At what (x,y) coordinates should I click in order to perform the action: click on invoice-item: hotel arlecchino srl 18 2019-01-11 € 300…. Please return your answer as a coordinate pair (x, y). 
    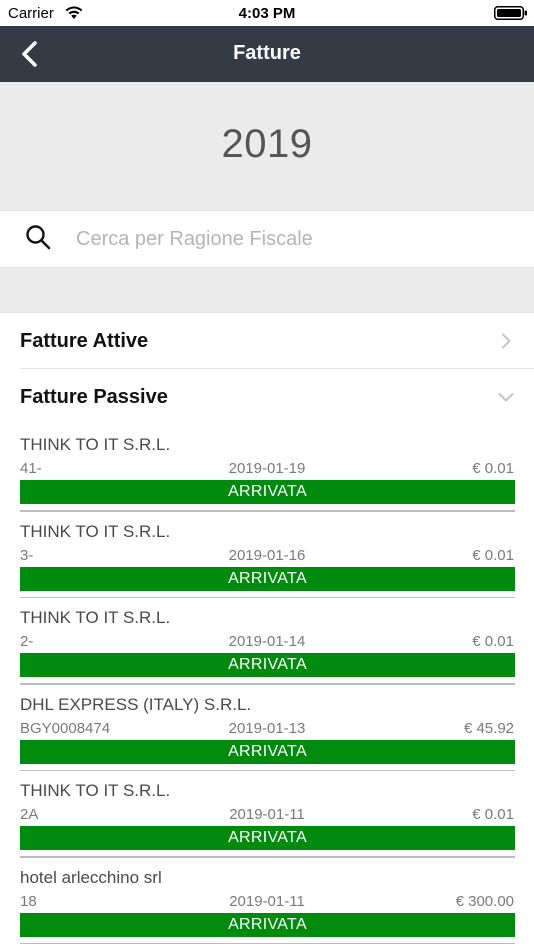
    Looking at the image, I should click on (267, 901).